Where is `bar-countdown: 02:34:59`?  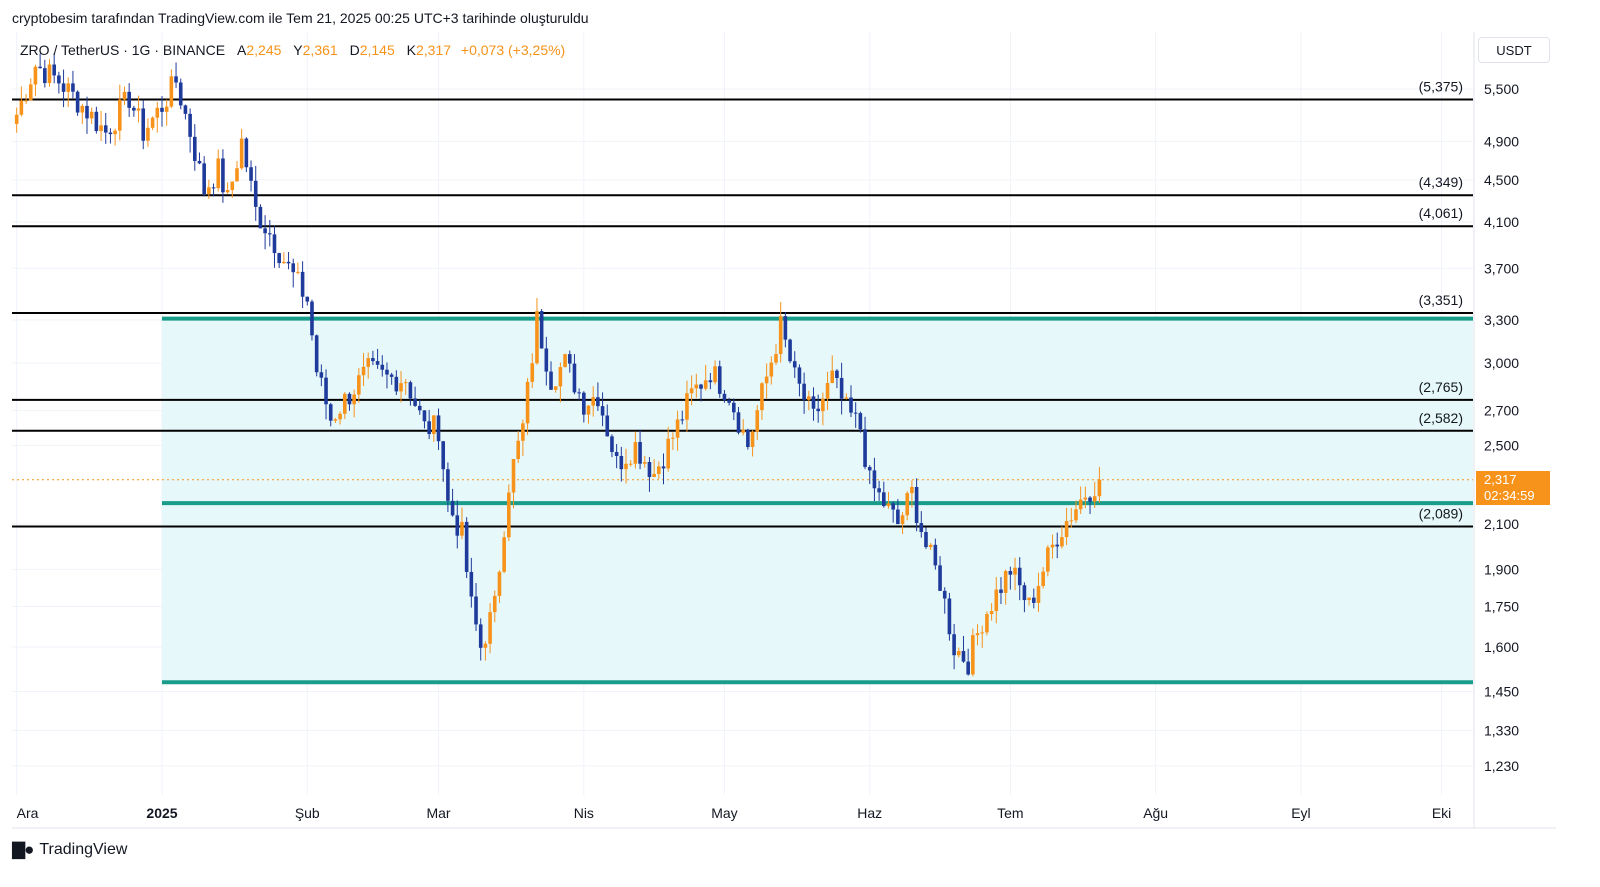 bar-countdown: 02:34:59 is located at coordinates (1509, 495).